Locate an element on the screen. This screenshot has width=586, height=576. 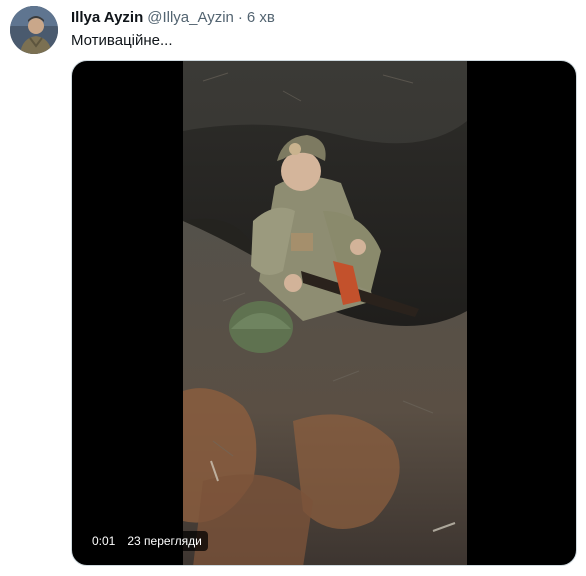
post-time: 6 хв is located at coordinates (261, 18).